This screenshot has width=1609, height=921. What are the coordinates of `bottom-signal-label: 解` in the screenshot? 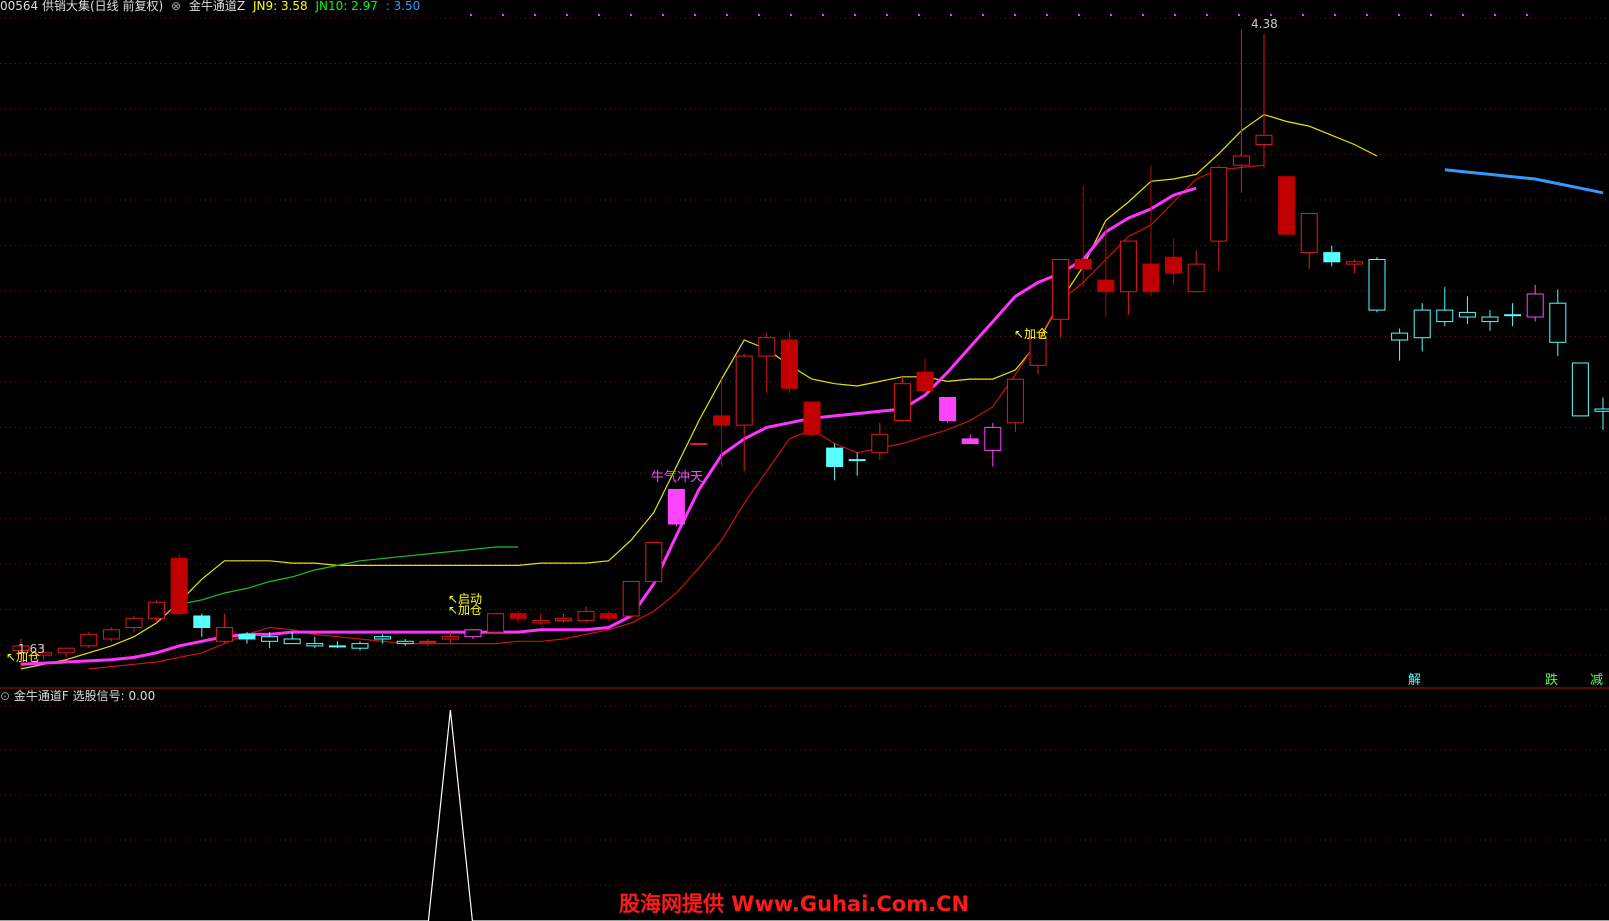 It's located at (1414, 680).